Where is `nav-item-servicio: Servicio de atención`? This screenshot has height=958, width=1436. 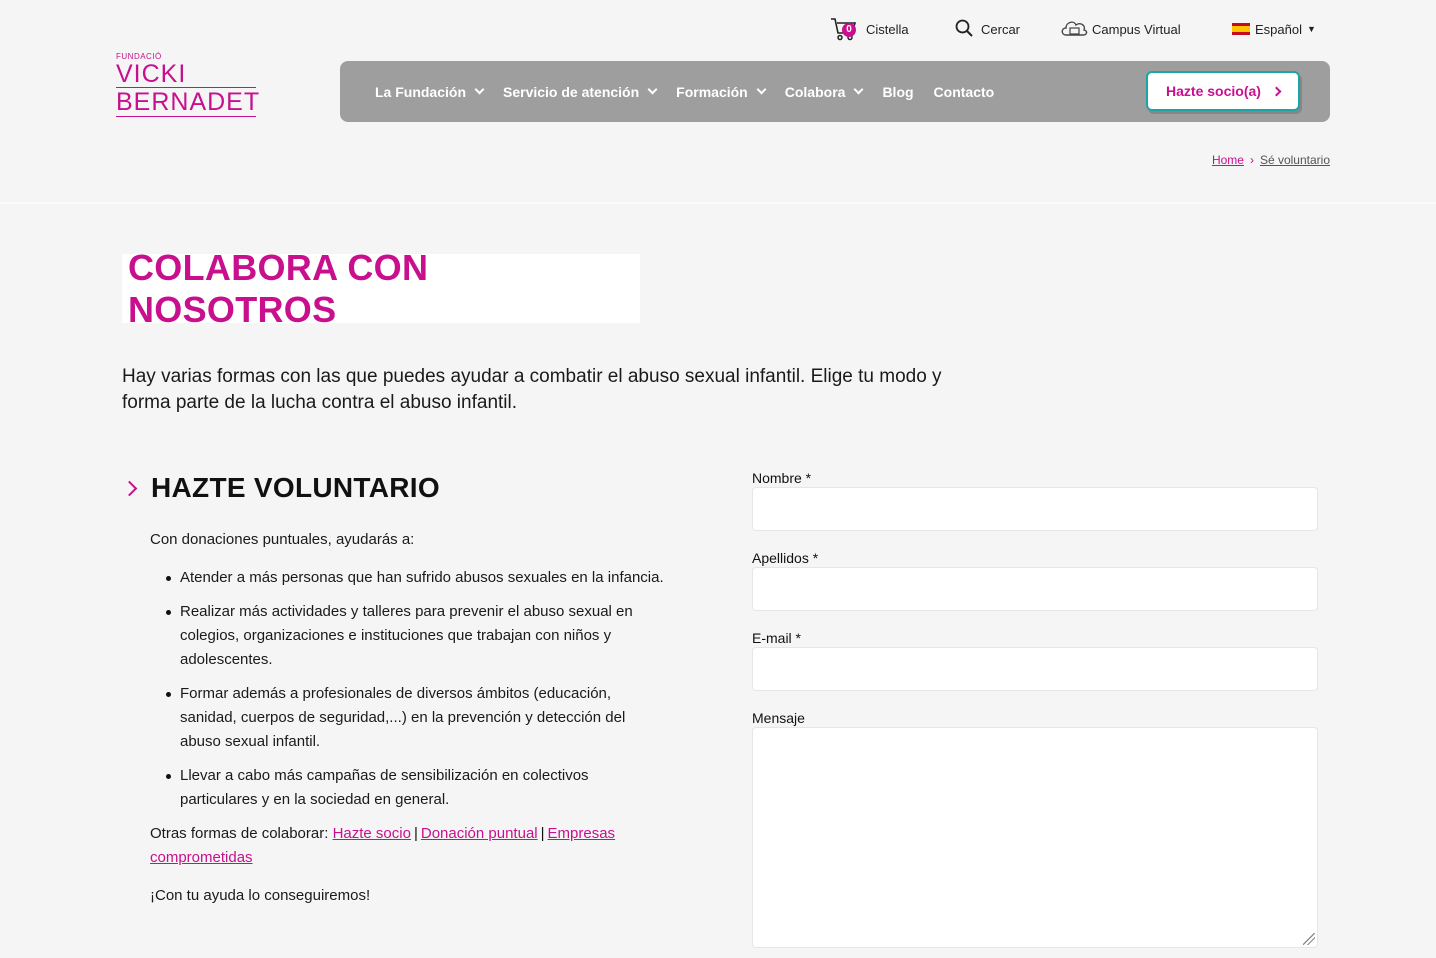 nav-item-servicio: Servicio de atención is located at coordinates (580, 91).